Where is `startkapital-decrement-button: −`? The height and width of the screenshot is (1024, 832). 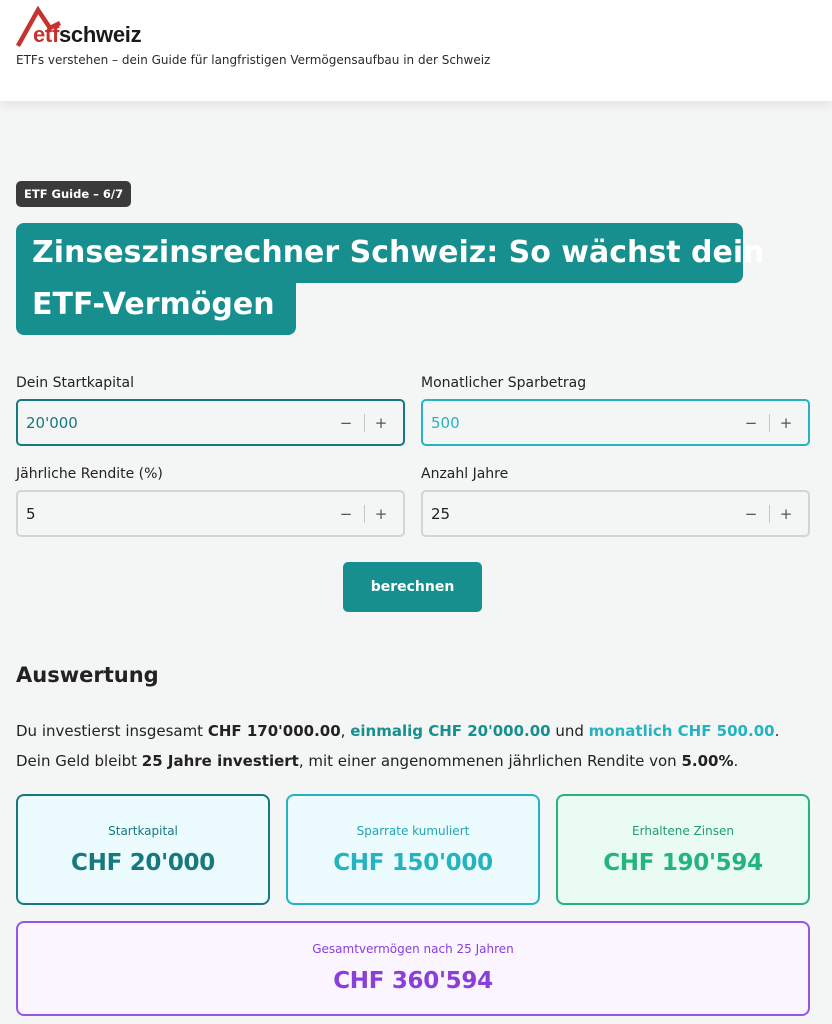
startkapital-decrement-button: − is located at coordinates (346, 423).